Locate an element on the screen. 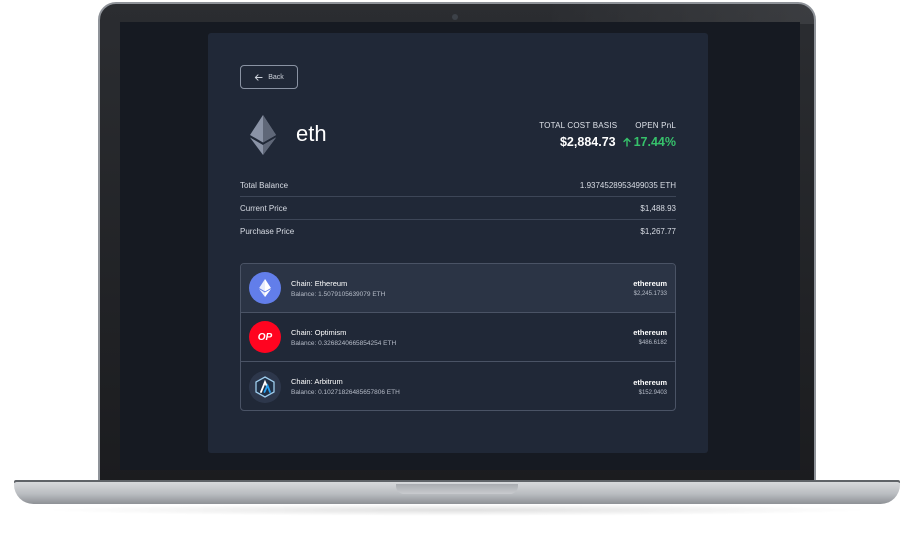 The height and width of the screenshot is (535, 914). chain-balance: Balance: 1.5079105639079 ETH is located at coordinates (338, 294).